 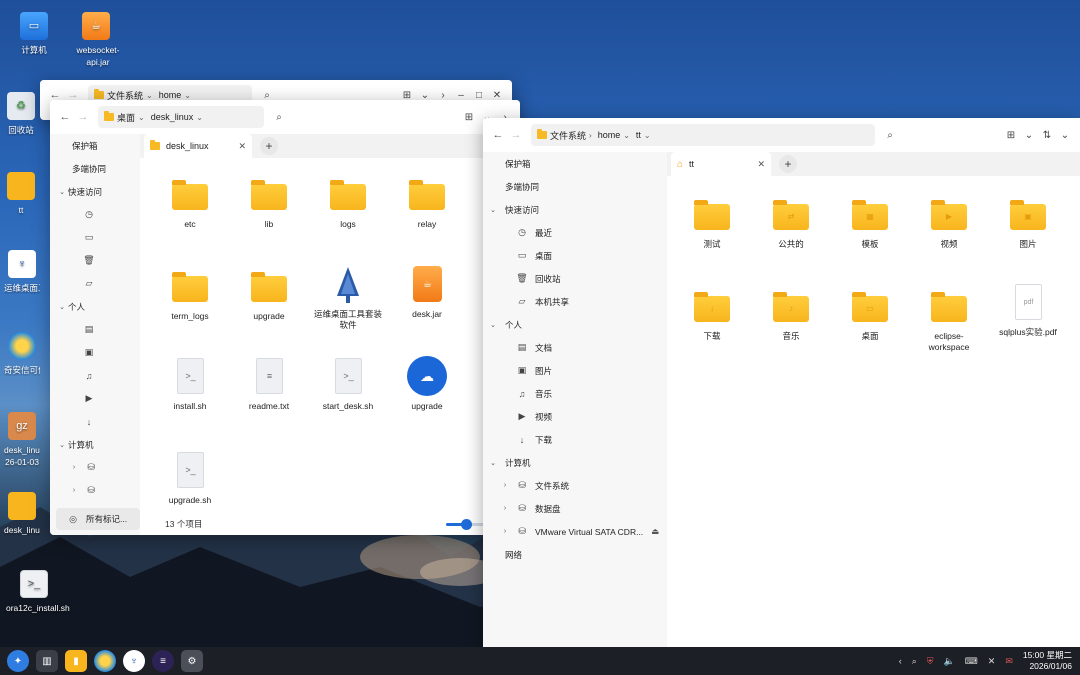 What do you see at coordinates (22, 354) in the screenshot?
I see `desktop-icon-browser: 奇安信可信浏览器` at bounding box center [22, 354].